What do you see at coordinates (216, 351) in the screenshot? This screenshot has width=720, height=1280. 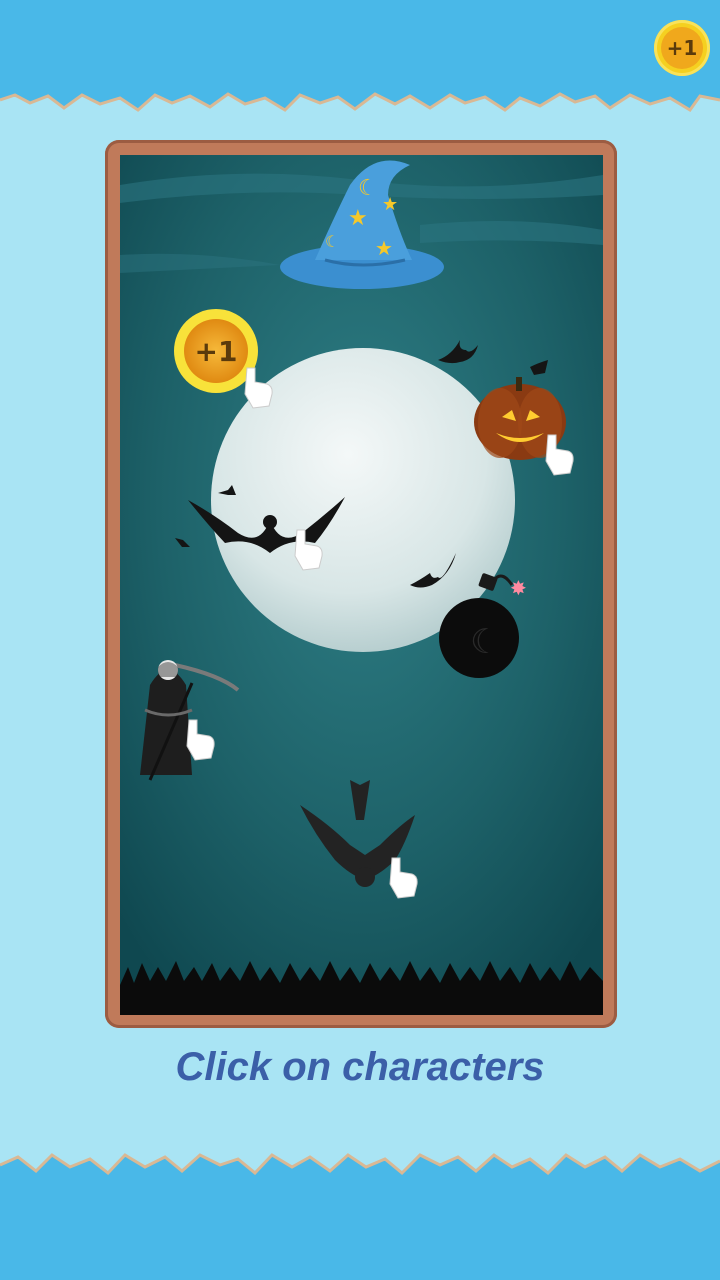 I see `coin-character-label: +1` at bounding box center [216, 351].